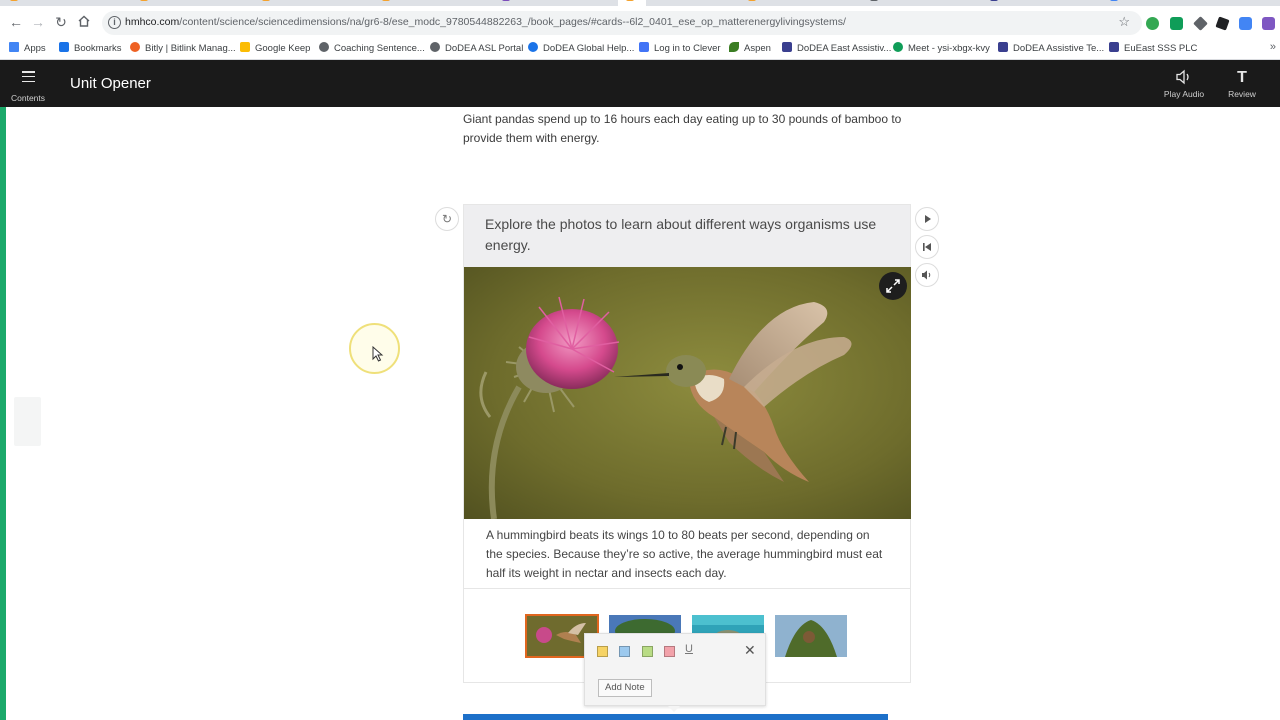 Image resolution: width=1280 pixels, height=720 pixels. Describe the element at coordinates (750, 650) in the screenshot. I see `close-icon: ✕` at that location.